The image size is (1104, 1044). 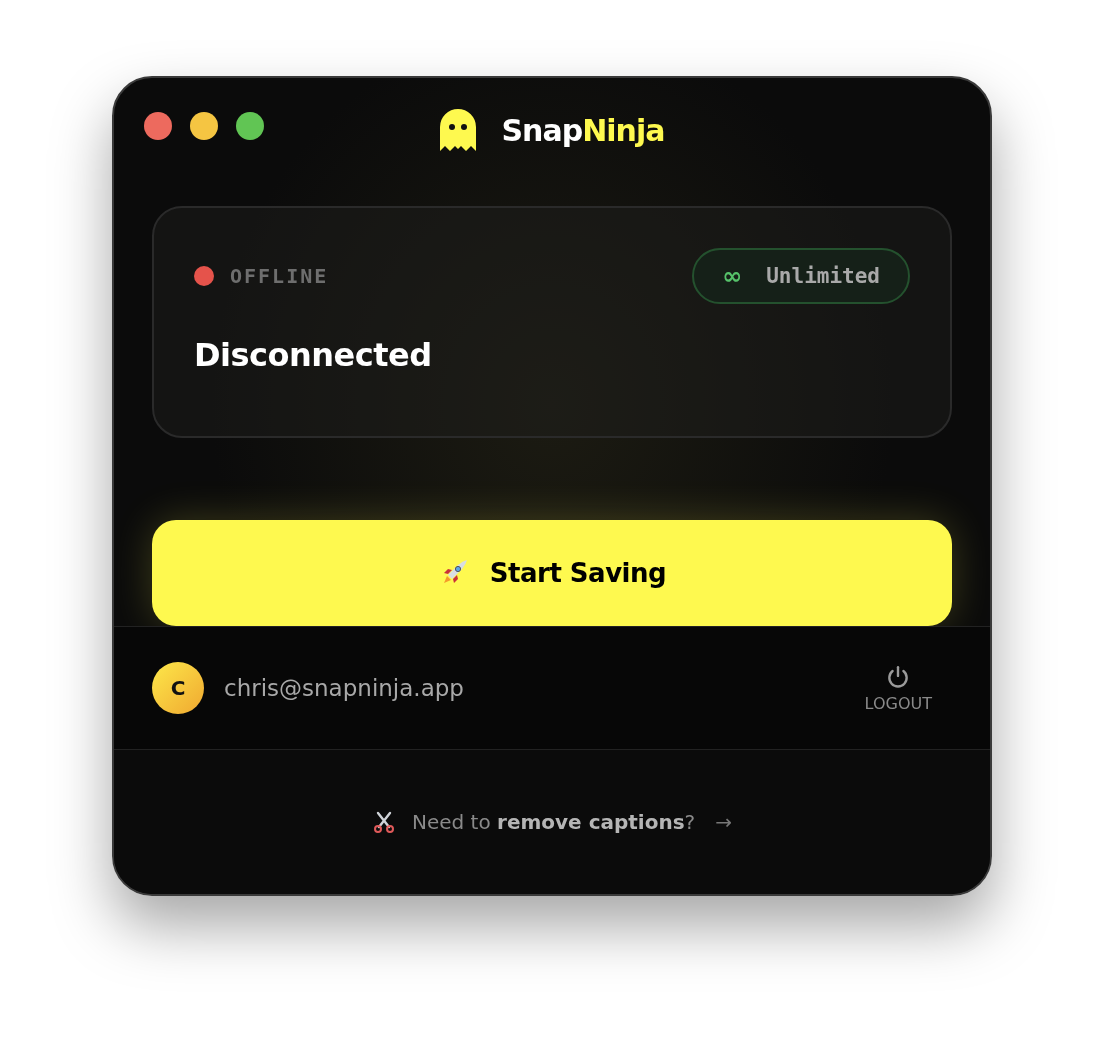 I want to click on arrow-icon: →, so click(x=723, y=822).